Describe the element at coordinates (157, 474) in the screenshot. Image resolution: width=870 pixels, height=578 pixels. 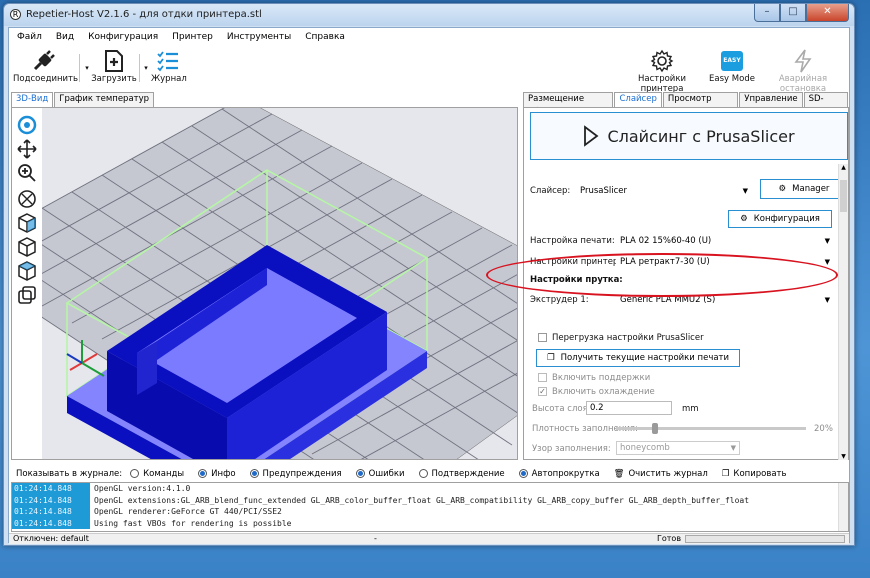
I see `log-option-commands: Команды` at that location.